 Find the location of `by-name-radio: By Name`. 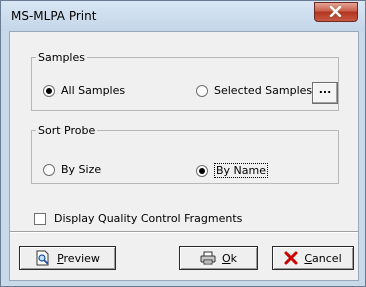

by-name-radio: By Name is located at coordinates (232, 170).